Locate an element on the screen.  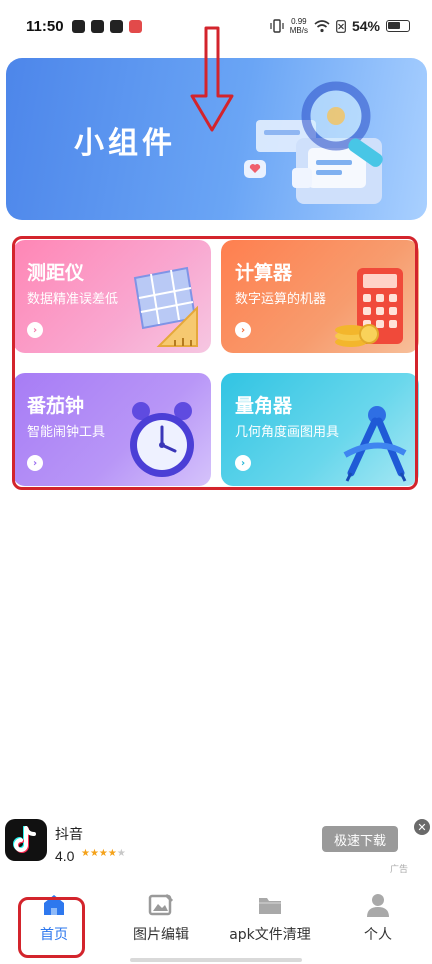
nav-label: 图片编辑 is located at coordinates (161, 935).